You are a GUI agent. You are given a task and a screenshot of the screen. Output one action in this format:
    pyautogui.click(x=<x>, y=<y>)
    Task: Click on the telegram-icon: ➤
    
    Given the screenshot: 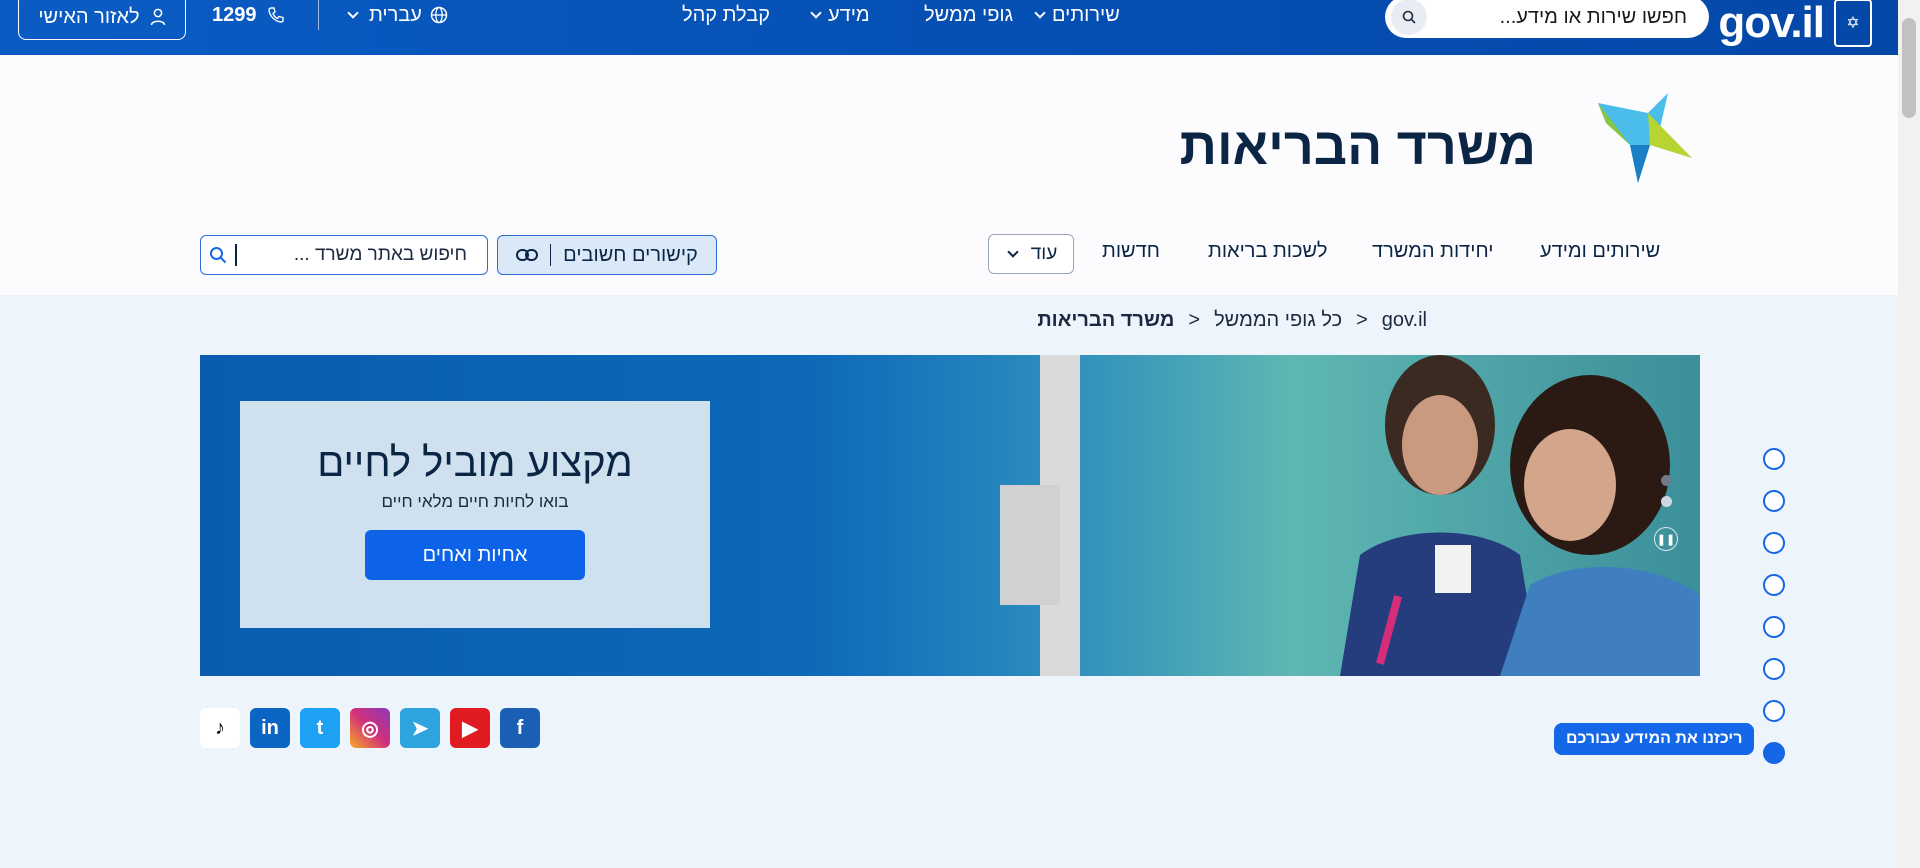 What is the action you would take?
    pyautogui.click(x=420, y=728)
    